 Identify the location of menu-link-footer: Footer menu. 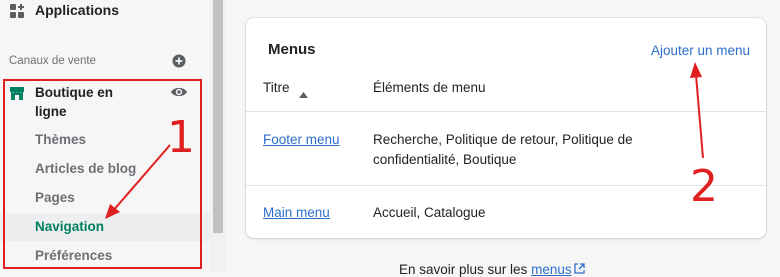
(303, 140).